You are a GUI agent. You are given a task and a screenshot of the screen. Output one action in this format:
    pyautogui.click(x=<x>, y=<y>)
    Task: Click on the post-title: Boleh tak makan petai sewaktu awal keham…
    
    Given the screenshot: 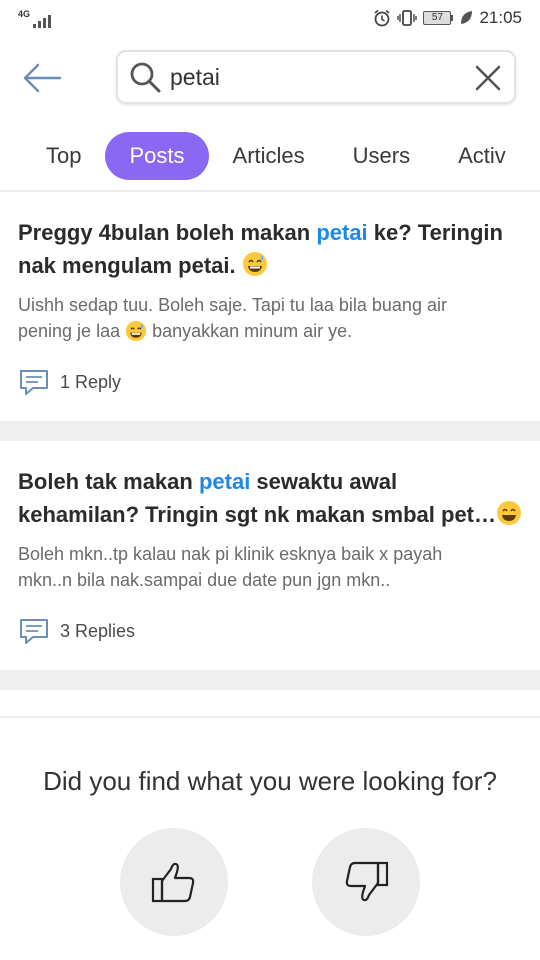 What is the action you would take?
    pyautogui.click(x=270, y=498)
    